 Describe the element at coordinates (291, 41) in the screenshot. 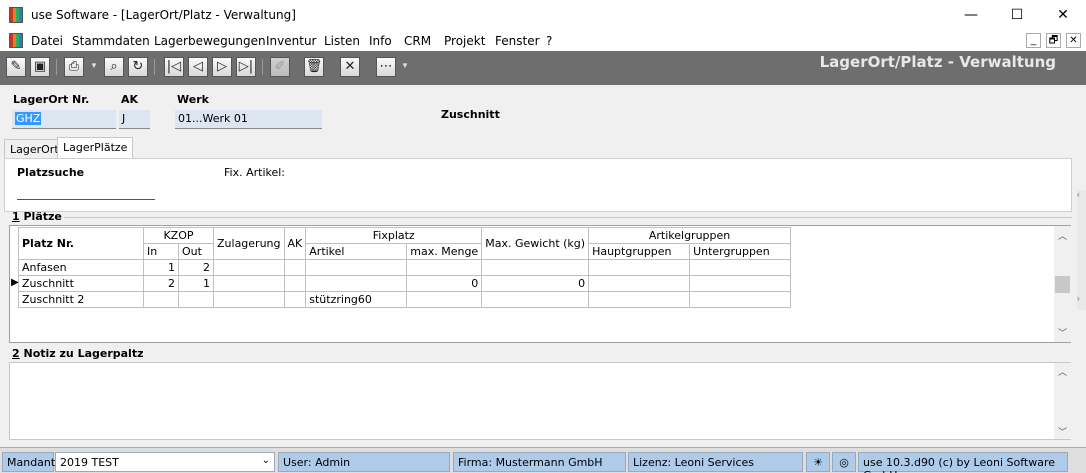

I see `menu-inventur: Inventur` at that location.